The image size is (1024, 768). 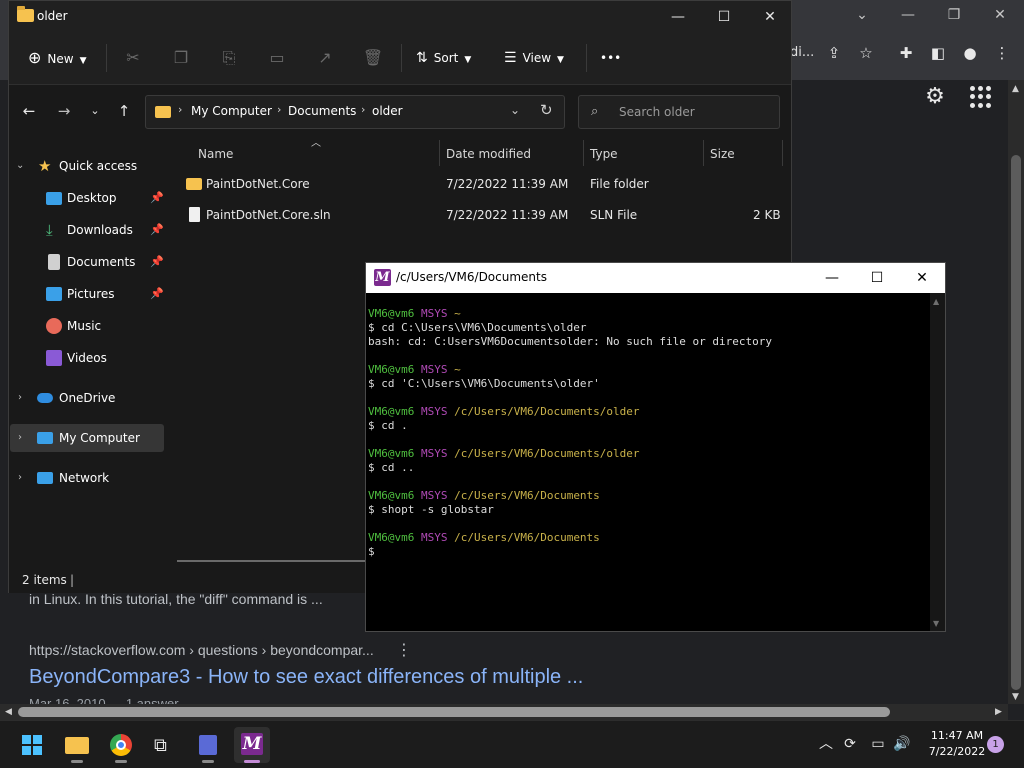 What do you see at coordinates (64, 111) in the screenshot?
I see `forward-arrow-icon: →` at bounding box center [64, 111].